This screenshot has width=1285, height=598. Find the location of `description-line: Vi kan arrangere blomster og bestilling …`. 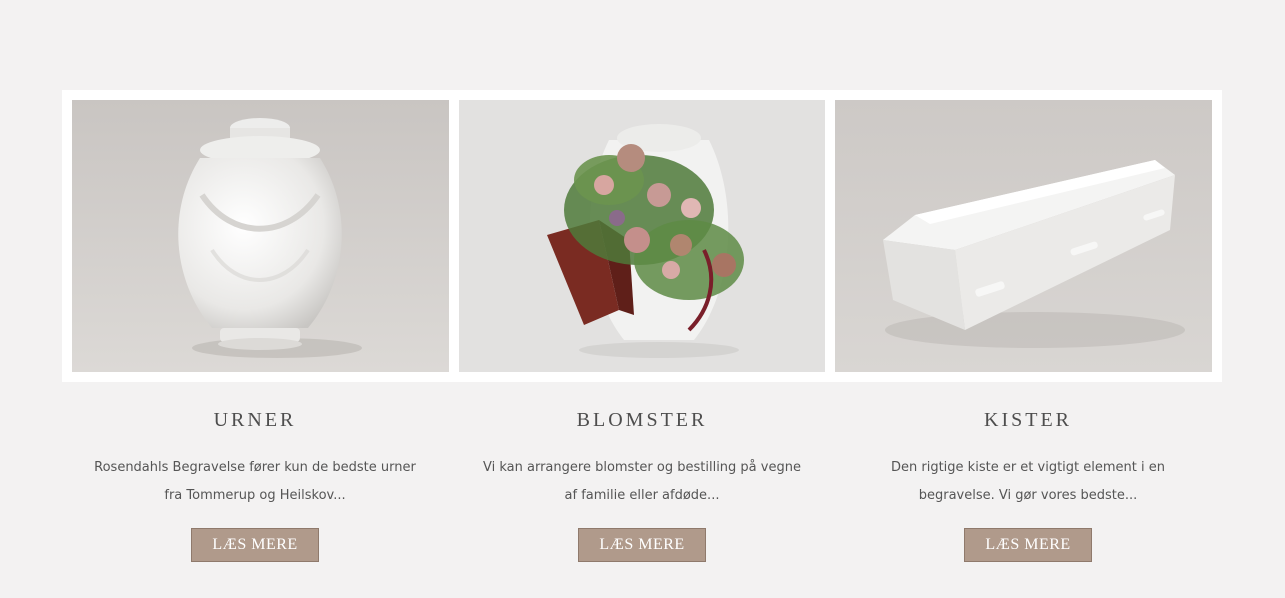

description-line: Vi kan arrangere blomster og bestilling … is located at coordinates (642, 467).